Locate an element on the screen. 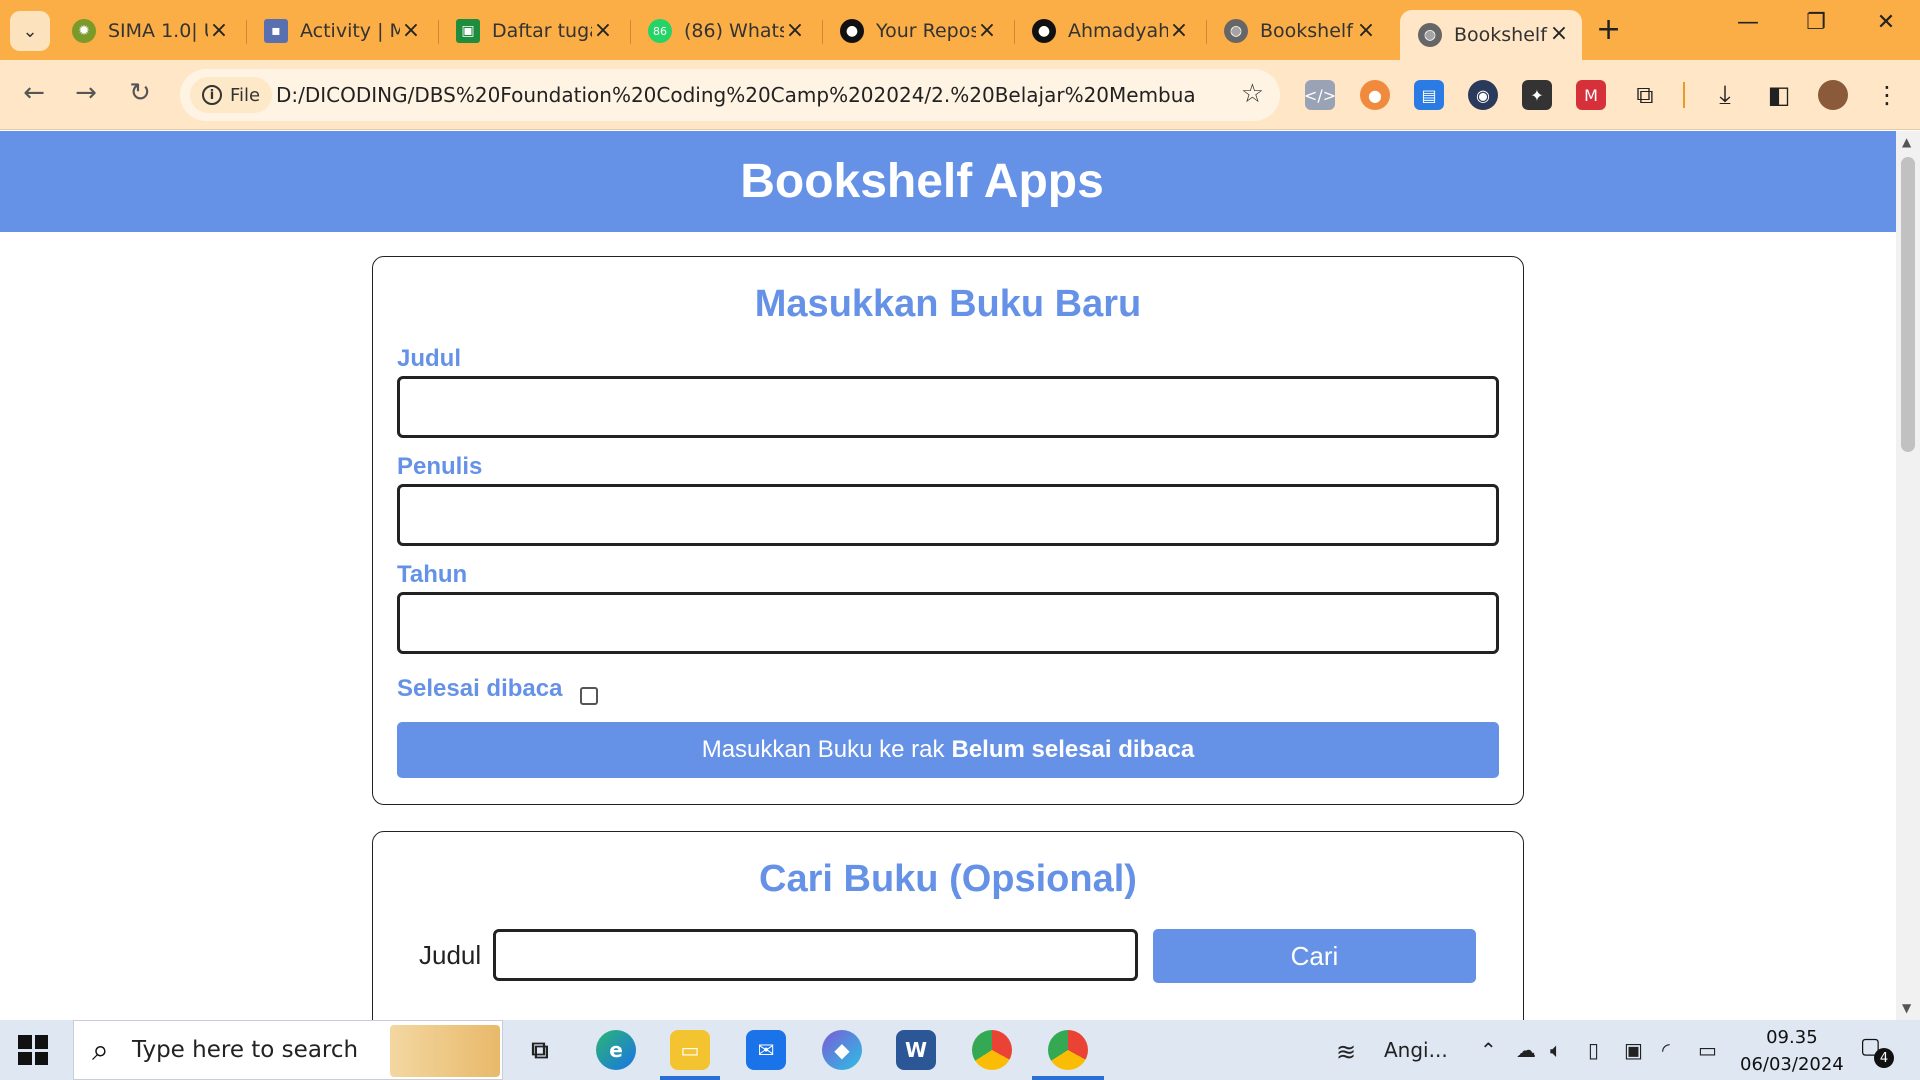  word-icon: W is located at coordinates (916, 1050).